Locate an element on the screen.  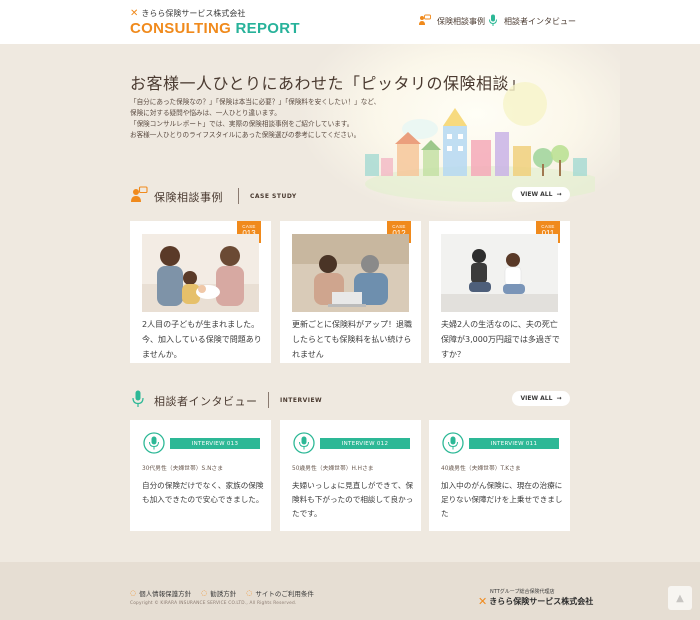
case-study-header: 保険相談事例 CASE STUDY VIEW ALL → is located at coordinates (350, 197).